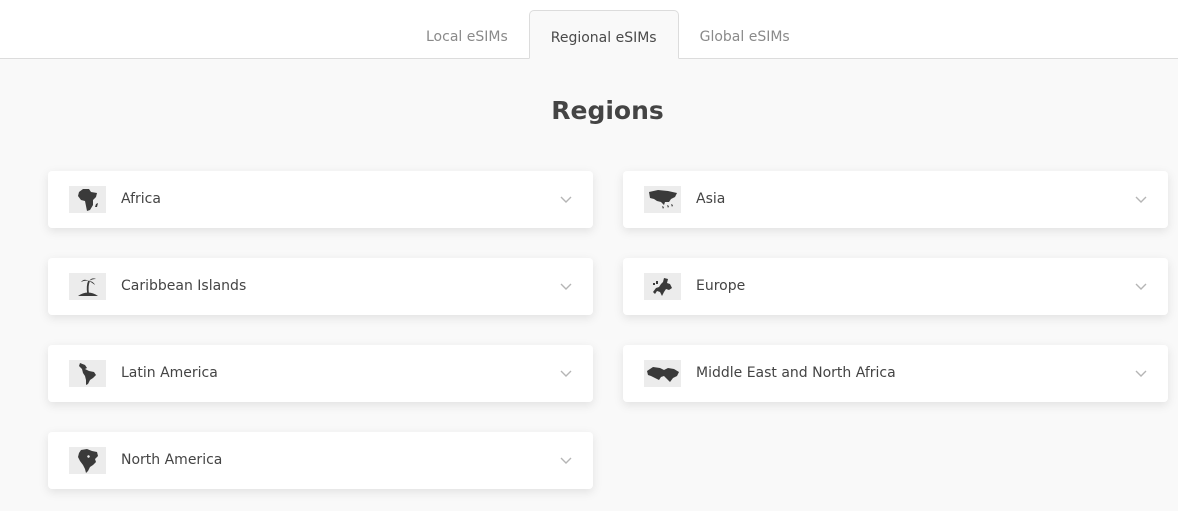 The height and width of the screenshot is (511, 1178). What do you see at coordinates (141, 199) in the screenshot?
I see `region-label: Africa` at bounding box center [141, 199].